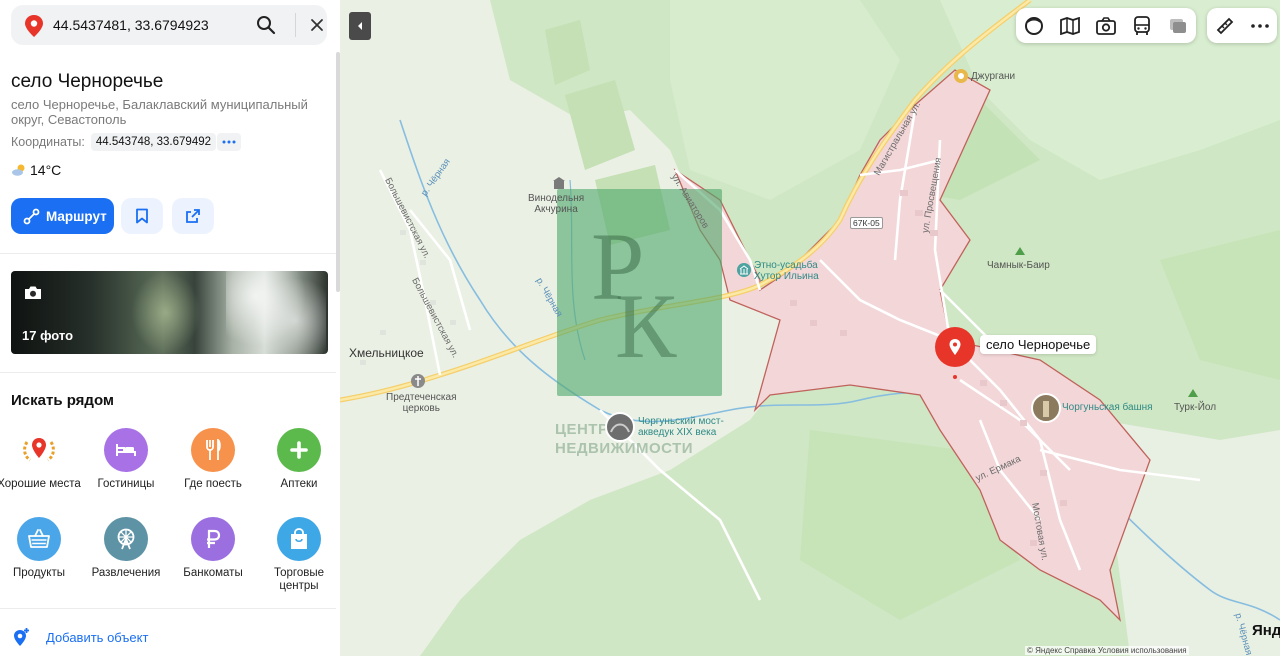 The image size is (1280, 656). Describe the element at coordinates (1038, 344) in the screenshot. I see `selected-location-label: село Черноречье` at that location.